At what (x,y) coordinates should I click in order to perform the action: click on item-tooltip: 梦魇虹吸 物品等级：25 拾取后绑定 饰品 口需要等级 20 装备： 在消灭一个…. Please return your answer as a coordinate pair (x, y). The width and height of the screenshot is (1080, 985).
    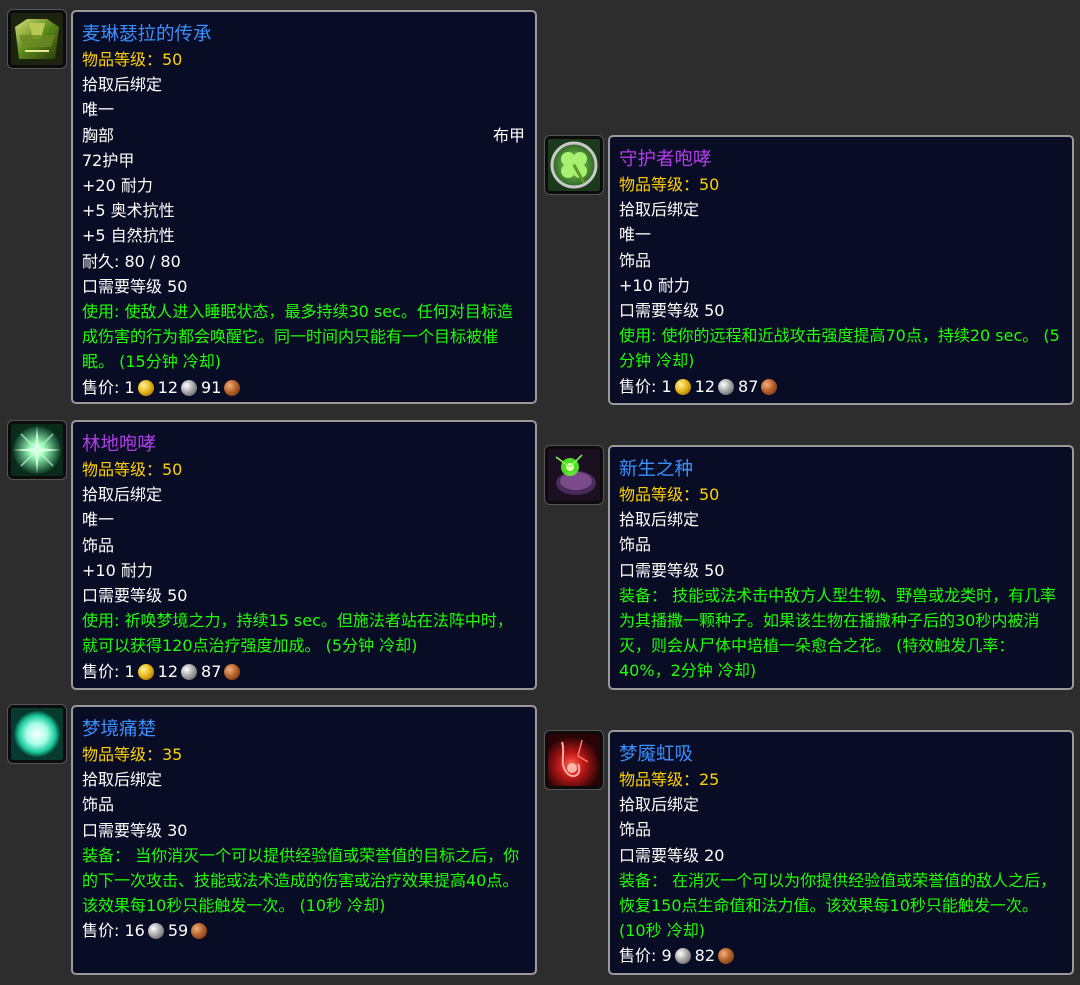
    Looking at the image, I should click on (841, 852).